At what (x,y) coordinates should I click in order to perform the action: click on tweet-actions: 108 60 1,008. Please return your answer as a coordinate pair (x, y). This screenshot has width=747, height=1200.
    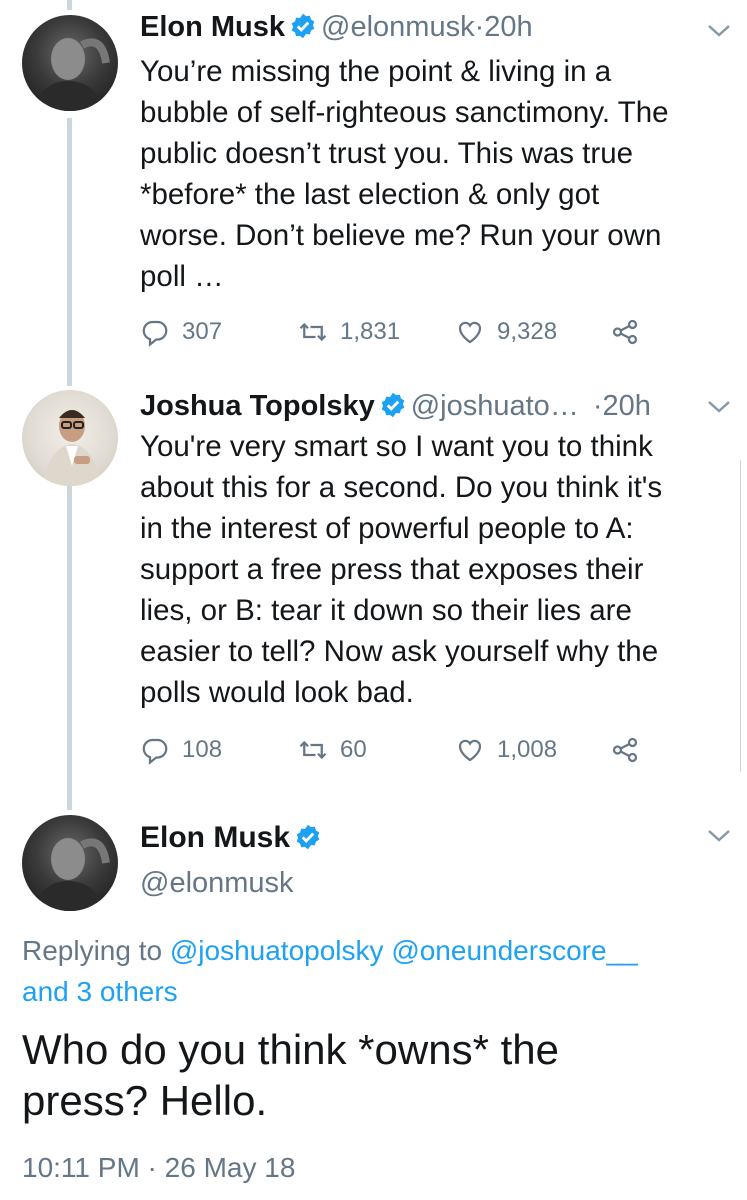
    Looking at the image, I should click on (400, 750).